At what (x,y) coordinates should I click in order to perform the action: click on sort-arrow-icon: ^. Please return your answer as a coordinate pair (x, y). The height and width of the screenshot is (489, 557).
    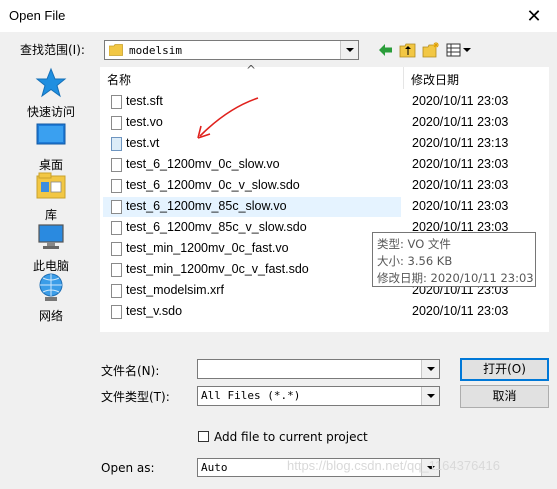
    Looking at the image, I should click on (251, 70).